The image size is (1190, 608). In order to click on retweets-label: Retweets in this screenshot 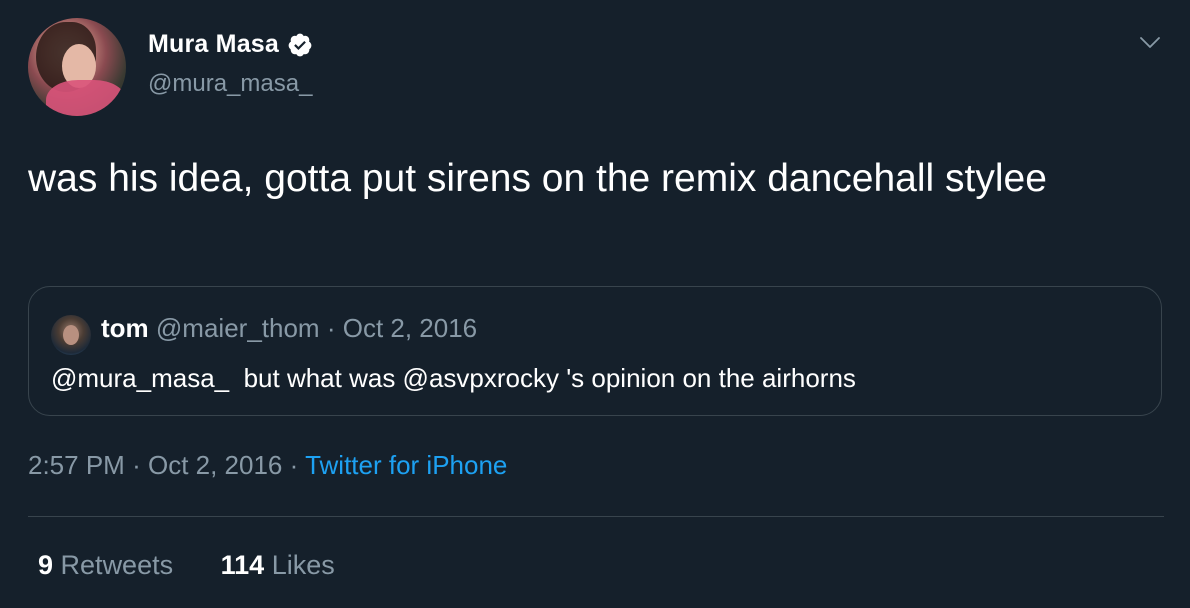, I will do `click(117, 565)`.